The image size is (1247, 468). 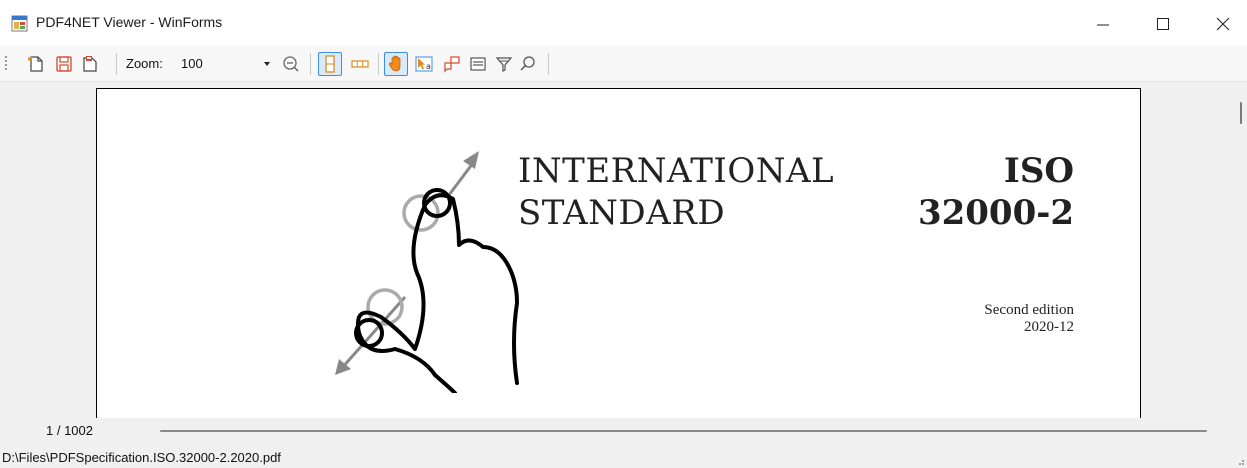 I want to click on maximize-icon, so click(x=1163, y=24).